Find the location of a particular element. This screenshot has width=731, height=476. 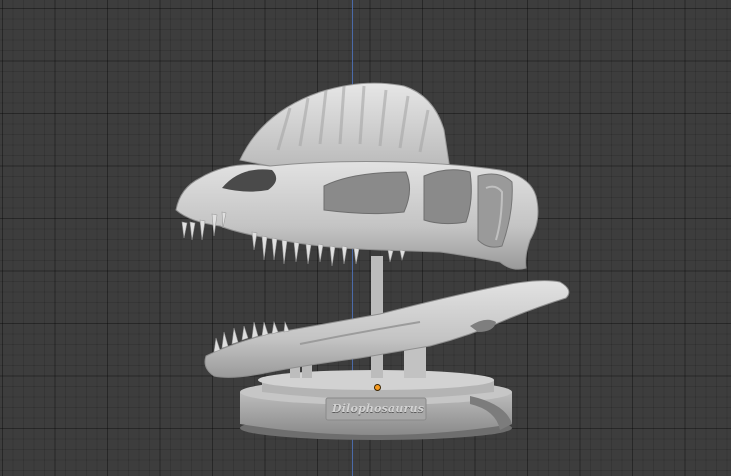

object-origin-point is located at coordinates (377, 387).